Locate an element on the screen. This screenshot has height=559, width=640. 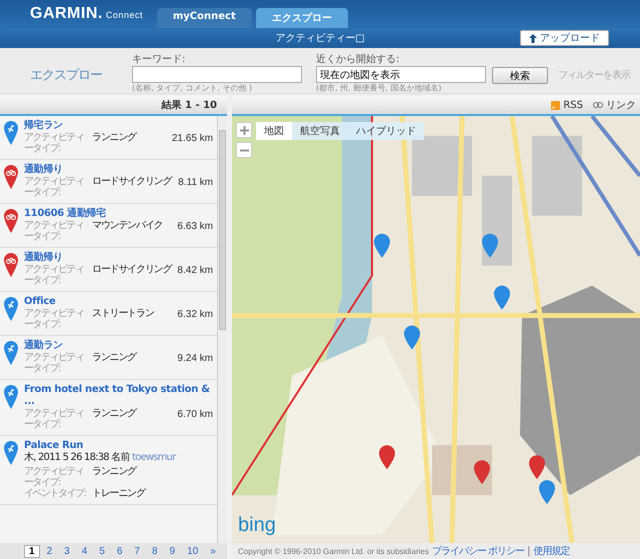
zoom-out-button is located at coordinates (244, 150).